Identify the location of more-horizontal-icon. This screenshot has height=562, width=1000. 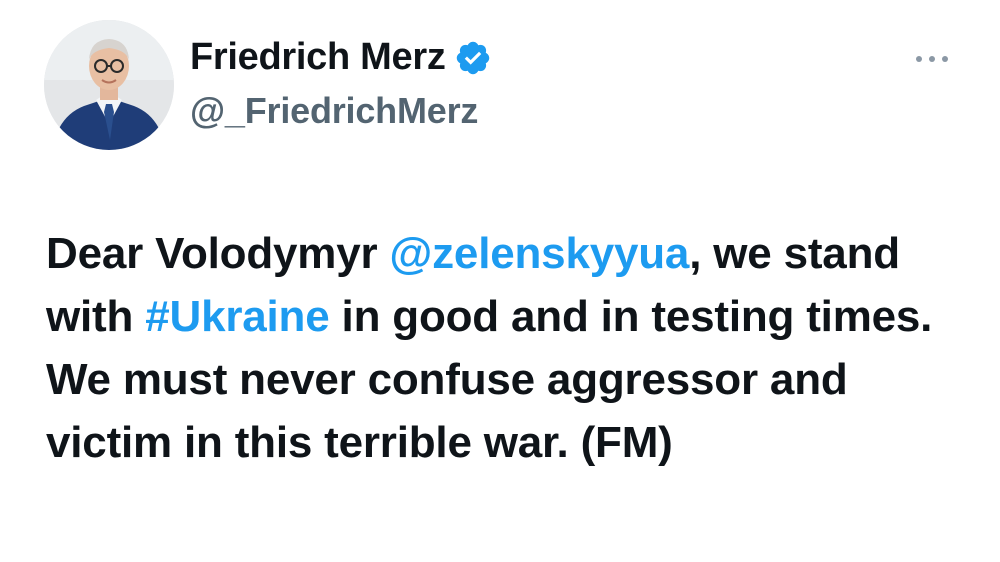
(932, 59).